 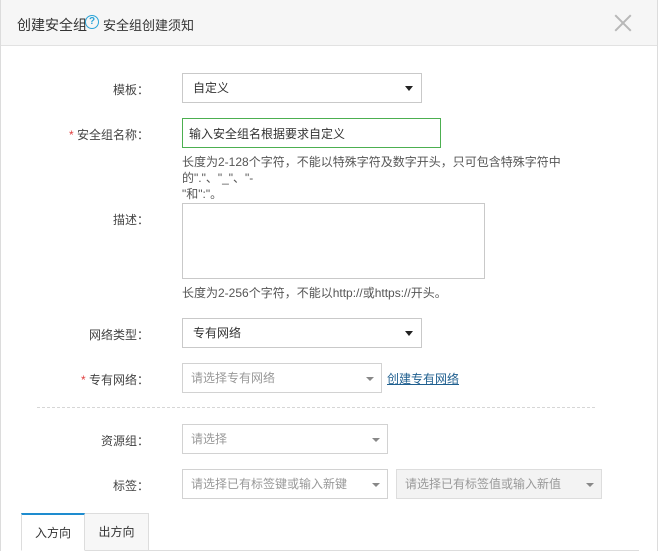 I want to click on vpc-select: 请选择专有网络, so click(x=282, y=378).